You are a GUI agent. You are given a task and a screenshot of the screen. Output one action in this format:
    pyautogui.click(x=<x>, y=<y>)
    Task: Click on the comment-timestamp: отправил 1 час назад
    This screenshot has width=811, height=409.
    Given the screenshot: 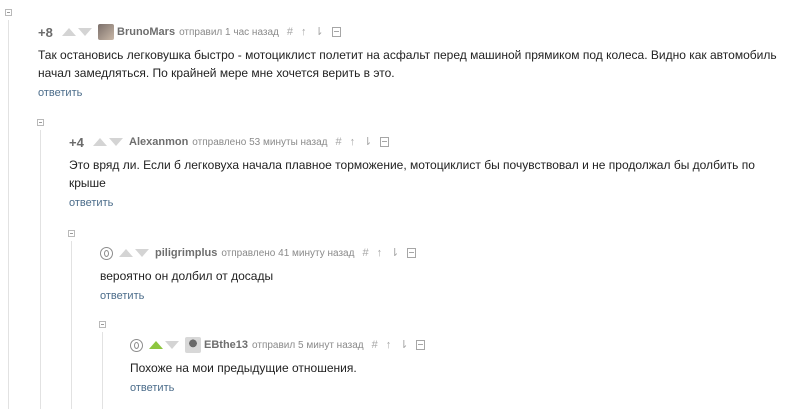 What is the action you would take?
    pyautogui.click(x=229, y=32)
    